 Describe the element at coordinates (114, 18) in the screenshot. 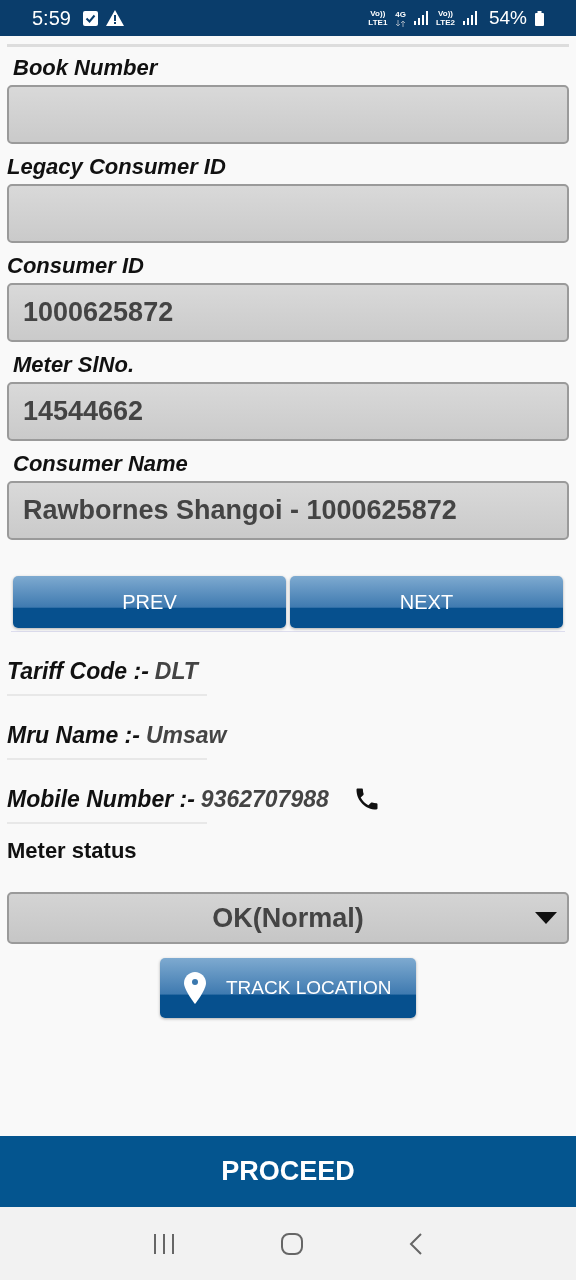

I see `warning-icon` at that location.